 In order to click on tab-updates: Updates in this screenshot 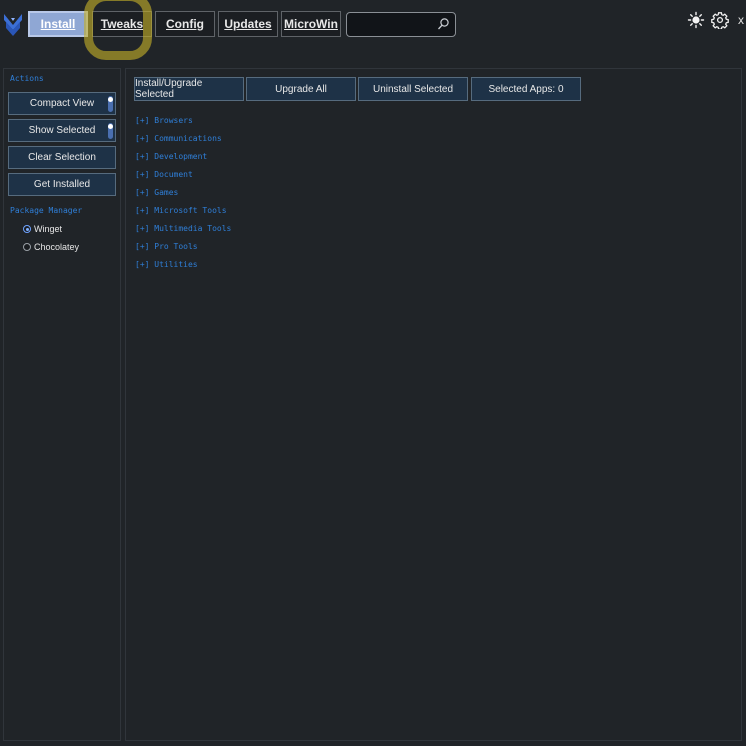, I will do `click(248, 24)`.